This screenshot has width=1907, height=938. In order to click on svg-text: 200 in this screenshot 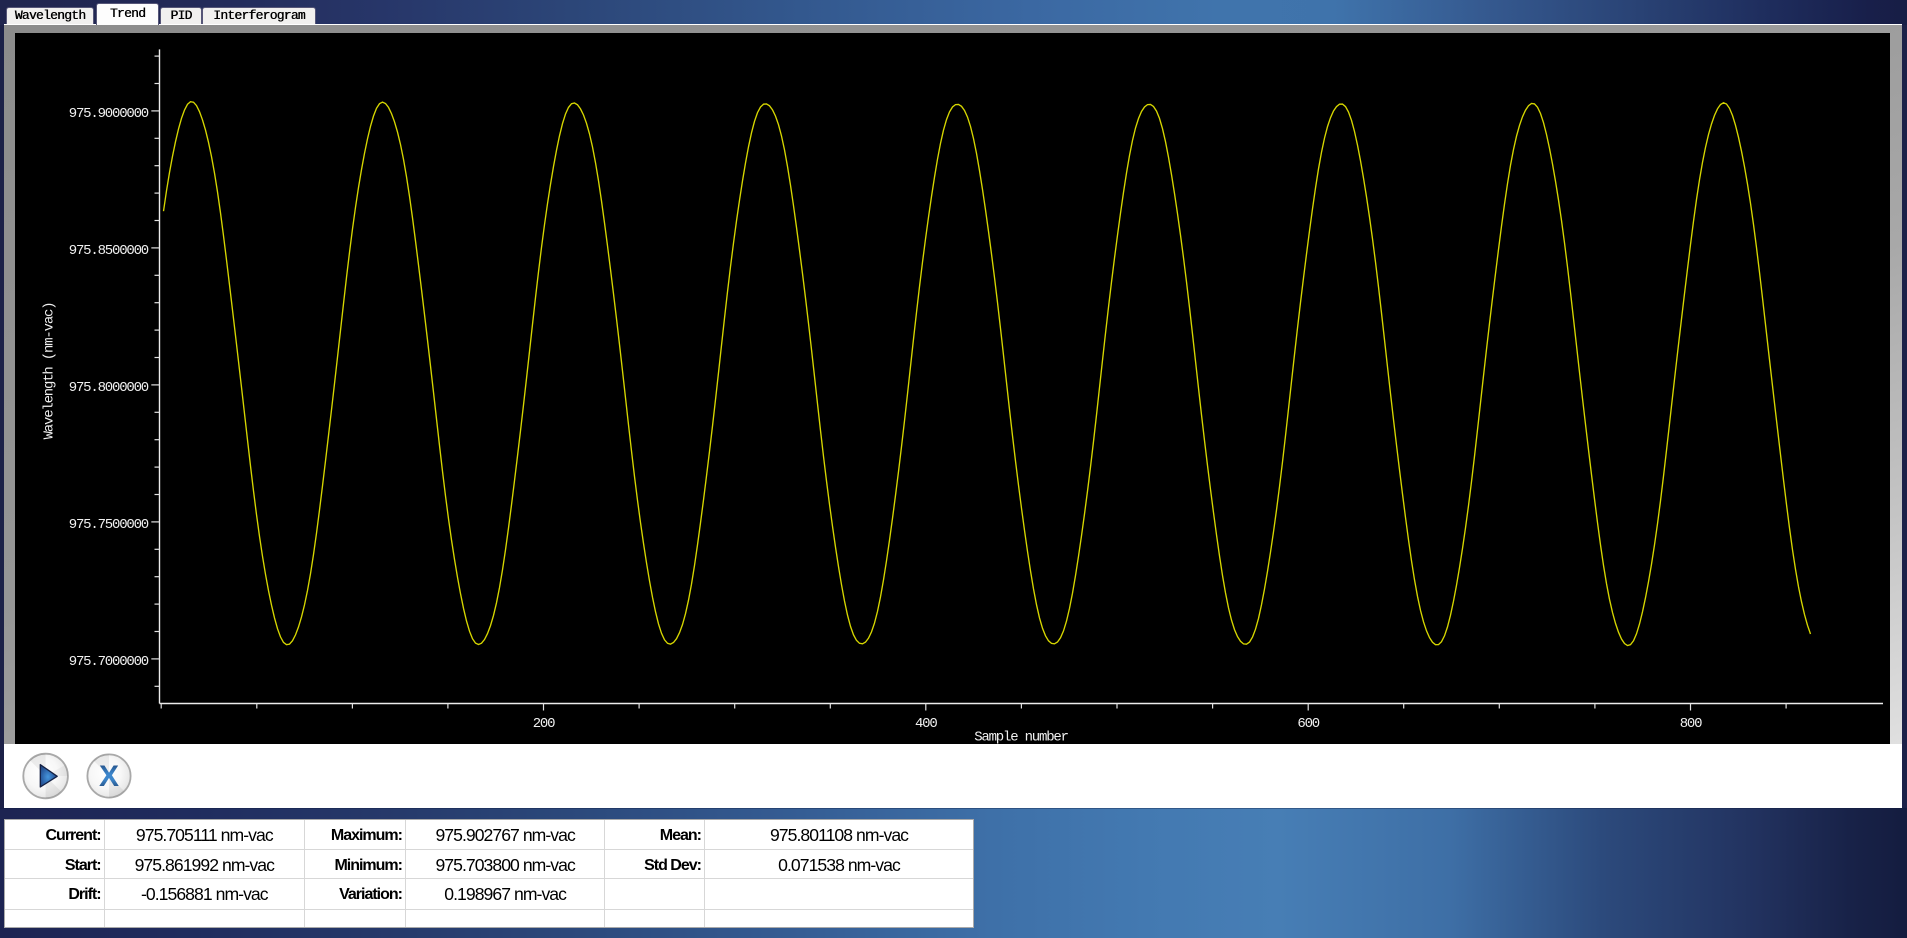, I will do `click(544, 724)`.